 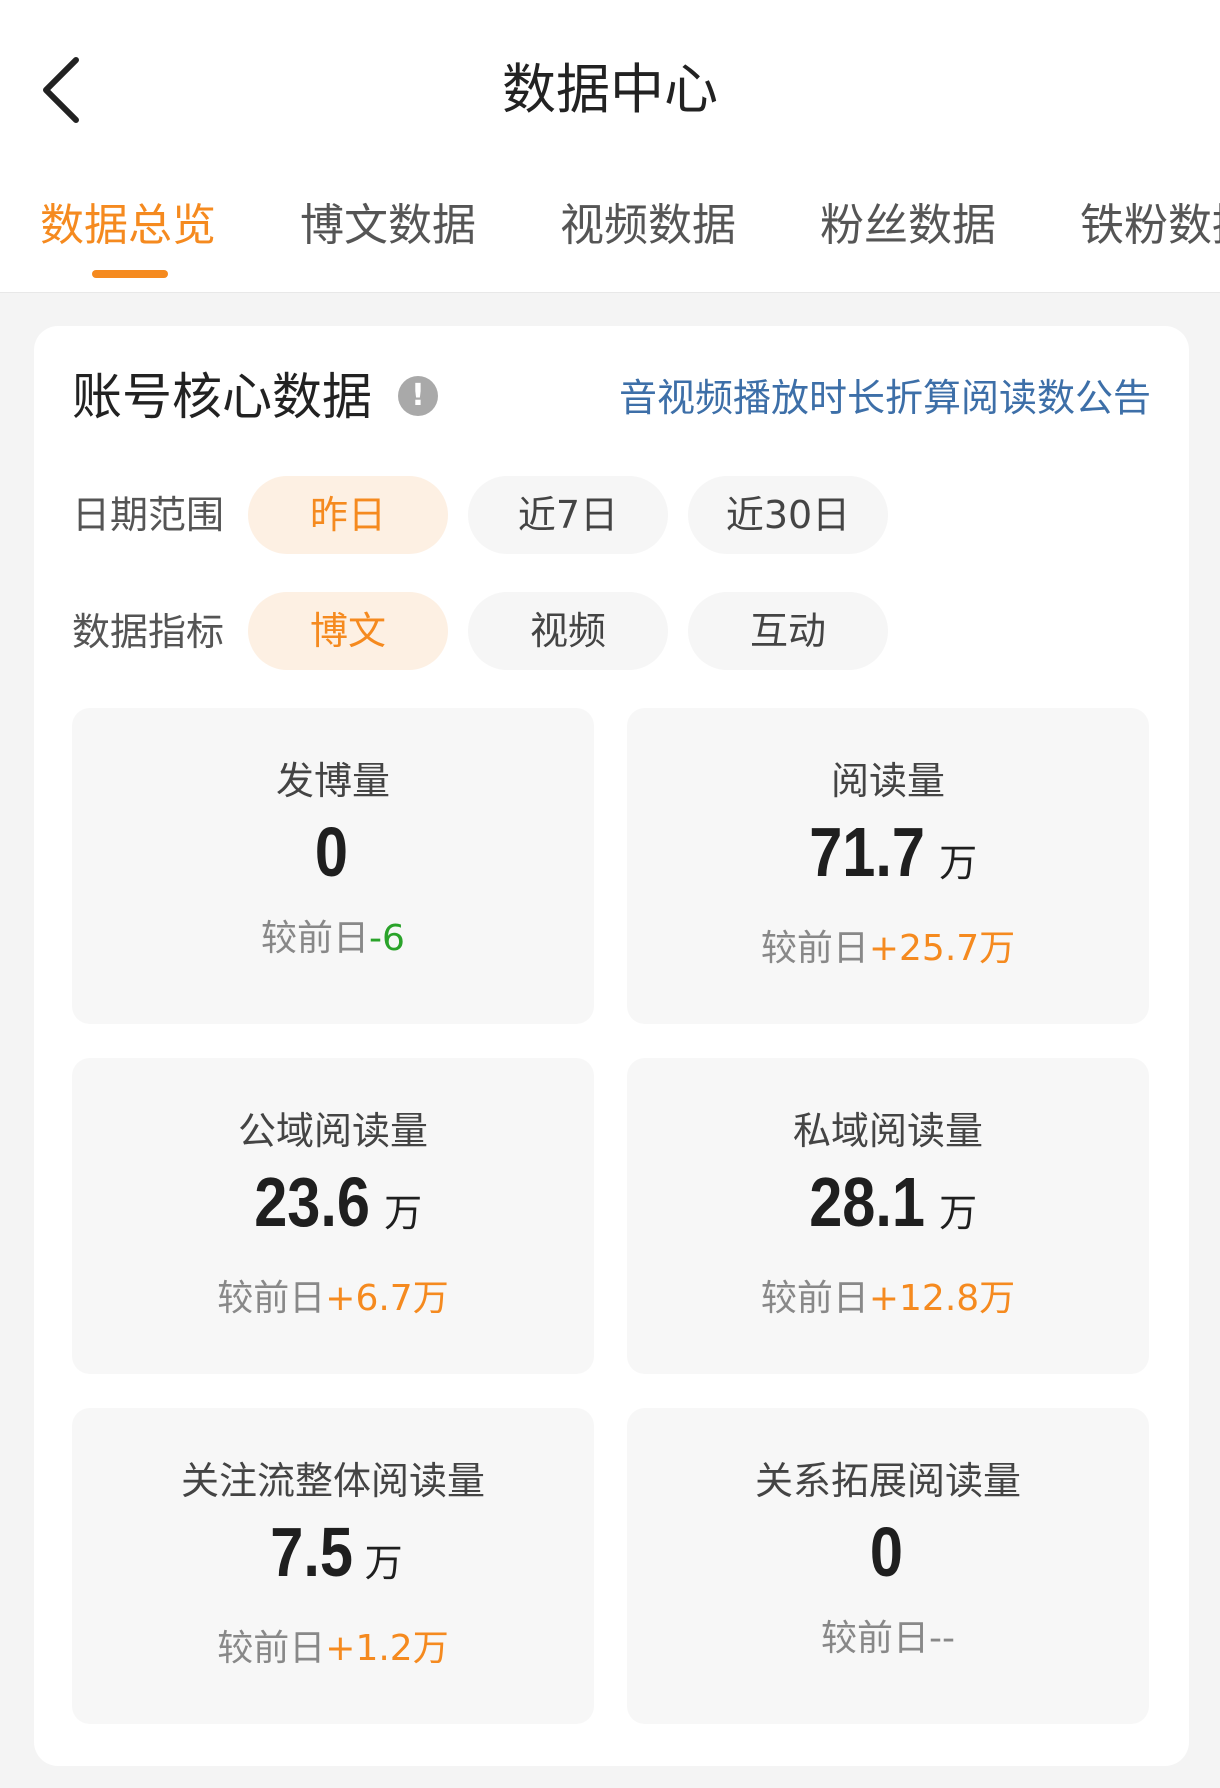 I want to click on tab-post-data: 博文数据, so click(x=388, y=226).